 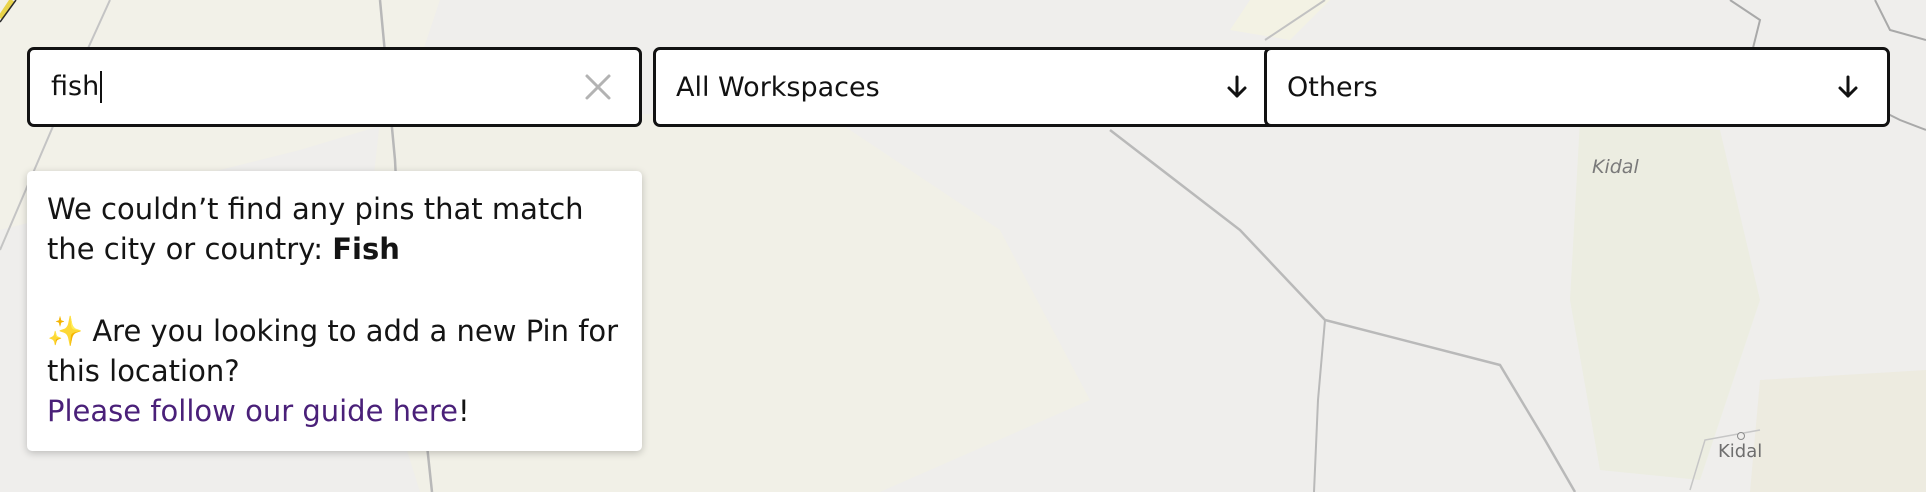 What do you see at coordinates (1332, 87) in the screenshot?
I see `category-dropdown-value: Others` at bounding box center [1332, 87].